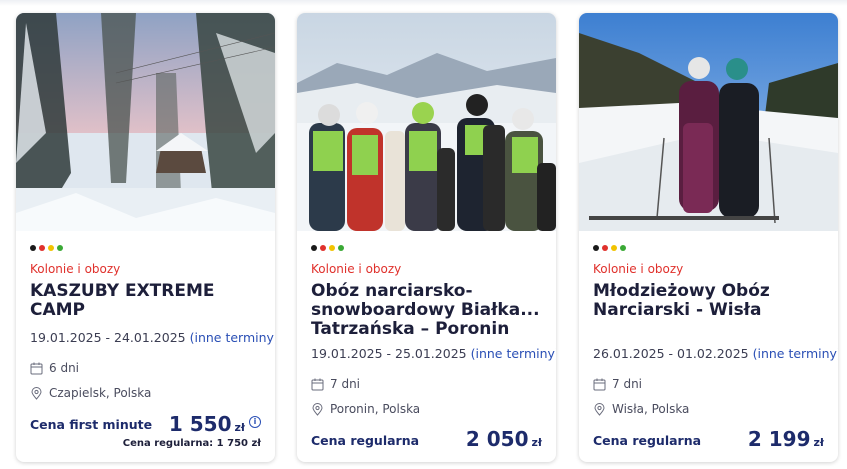 The image size is (847, 469). I want to click on location-text: Poronin, Polska, so click(375, 409).